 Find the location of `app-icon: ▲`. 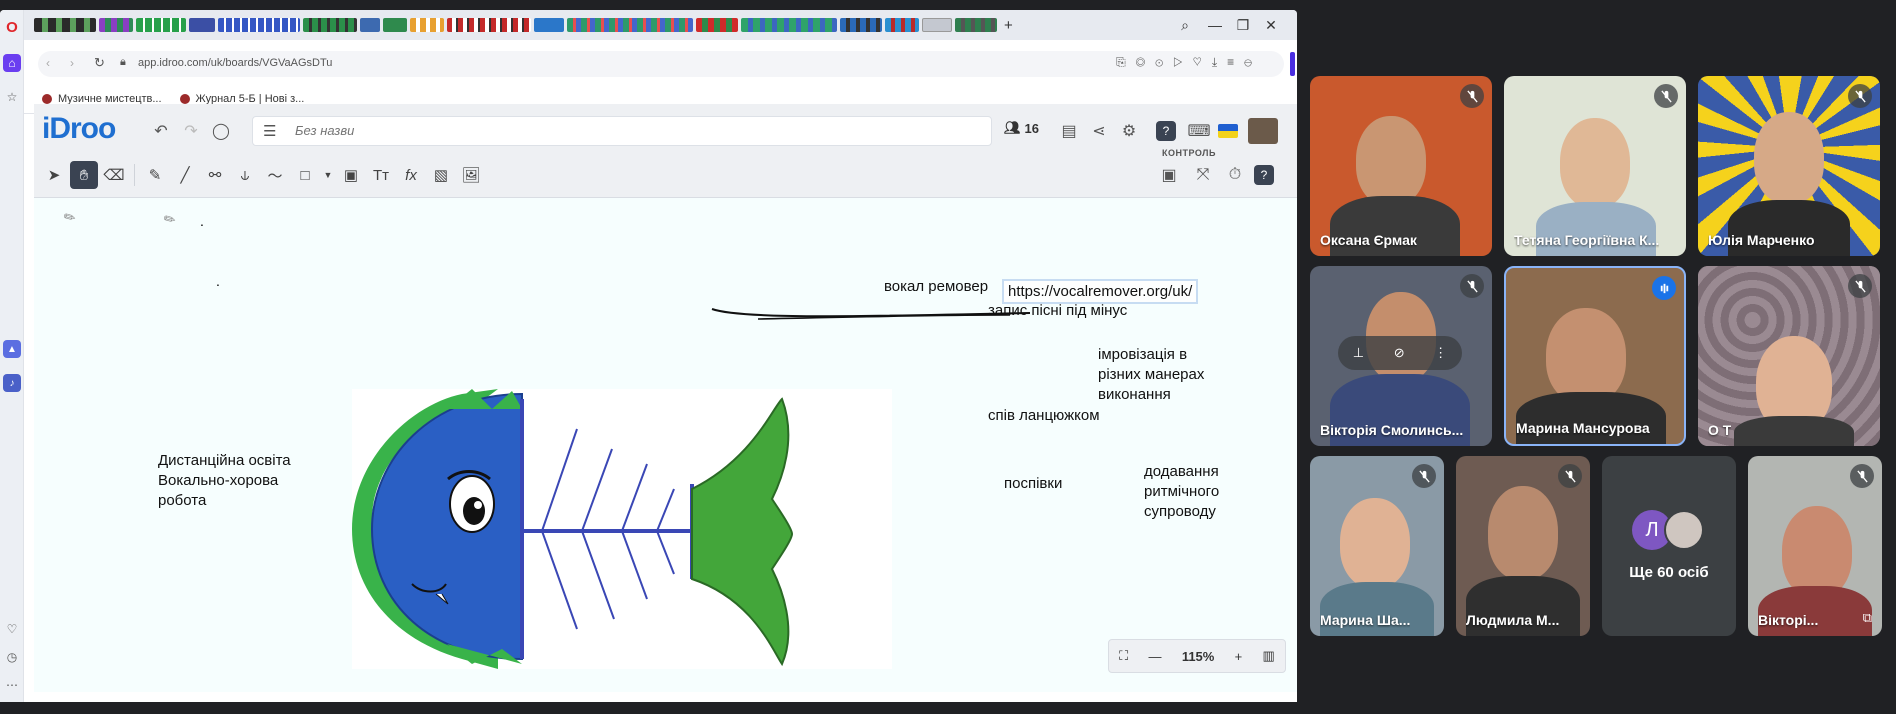

app-icon: ▲ is located at coordinates (12, 349).